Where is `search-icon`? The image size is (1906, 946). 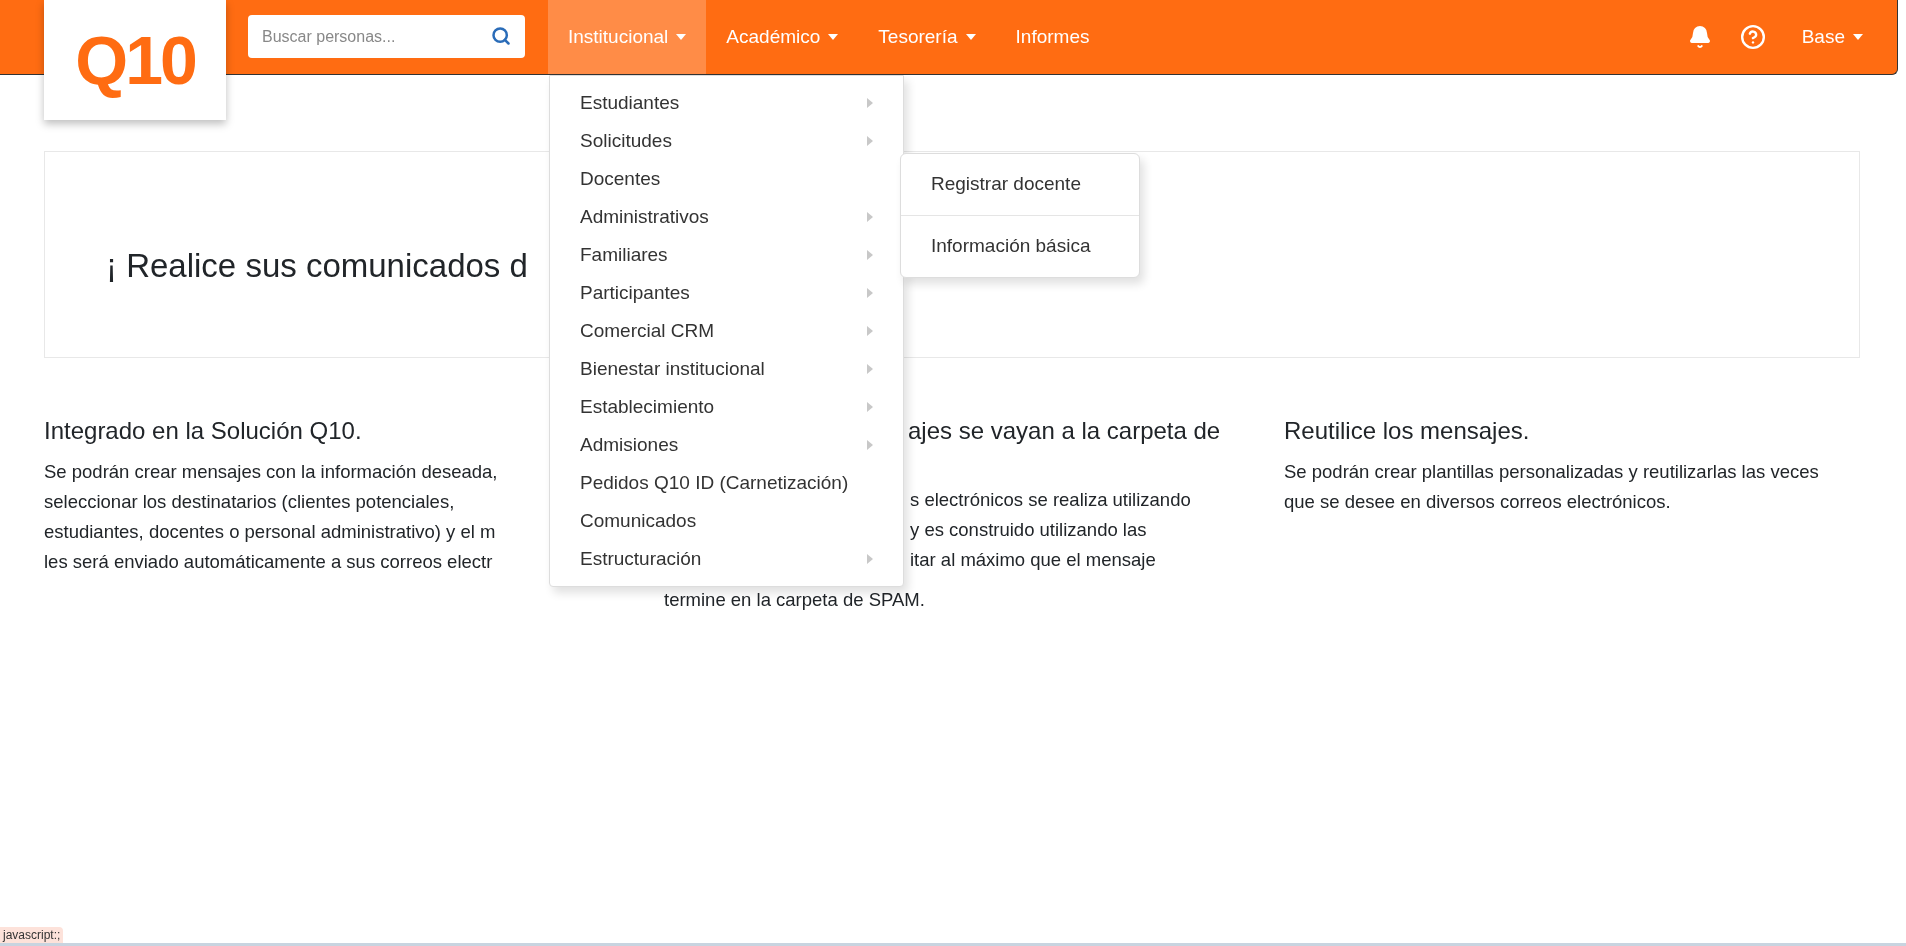 search-icon is located at coordinates (501, 36).